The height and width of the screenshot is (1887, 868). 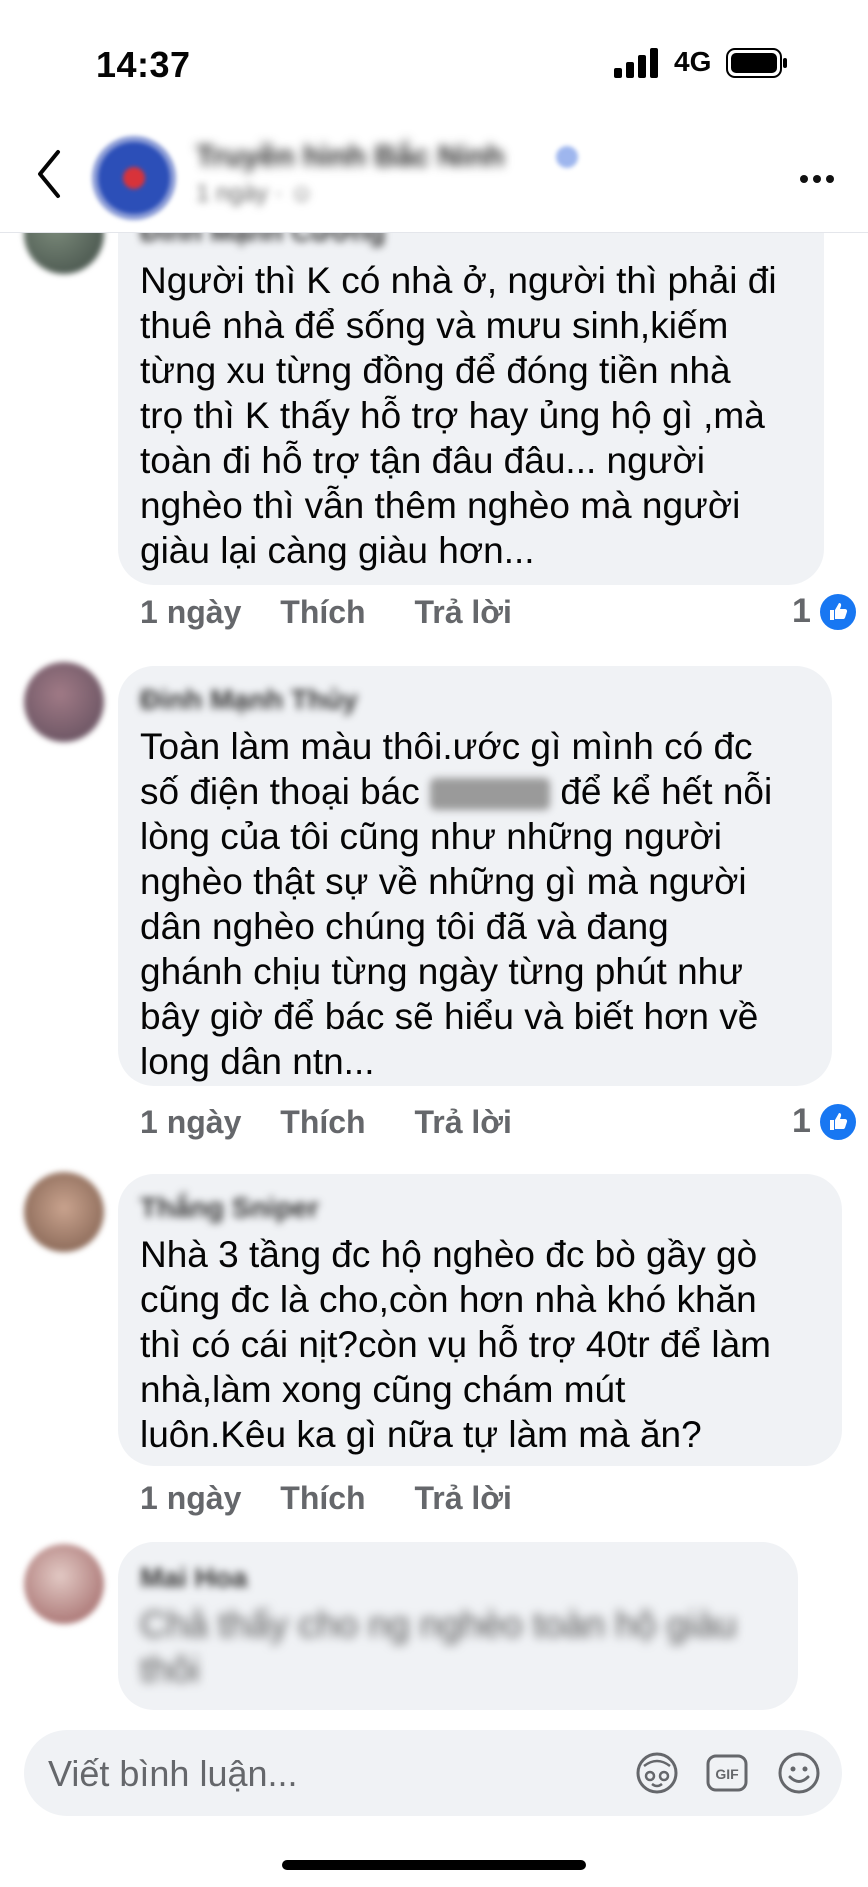 What do you see at coordinates (193, 1578) in the screenshot?
I see `comment-author: Mai Hoa` at bounding box center [193, 1578].